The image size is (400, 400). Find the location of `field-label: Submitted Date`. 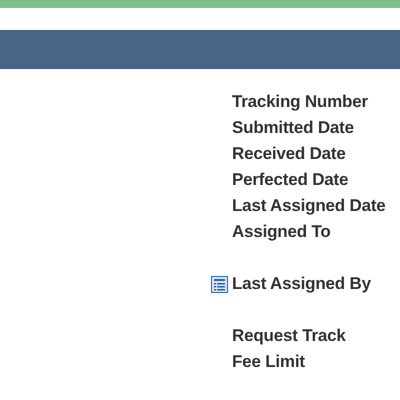

field-label: Submitted Date is located at coordinates (293, 128).